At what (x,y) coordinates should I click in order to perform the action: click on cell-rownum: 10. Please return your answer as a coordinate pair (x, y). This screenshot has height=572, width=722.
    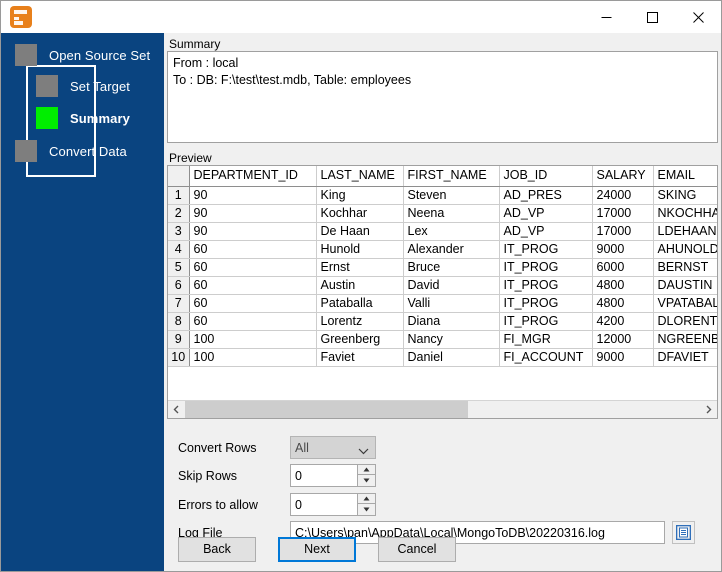
    Looking at the image, I should click on (179, 357).